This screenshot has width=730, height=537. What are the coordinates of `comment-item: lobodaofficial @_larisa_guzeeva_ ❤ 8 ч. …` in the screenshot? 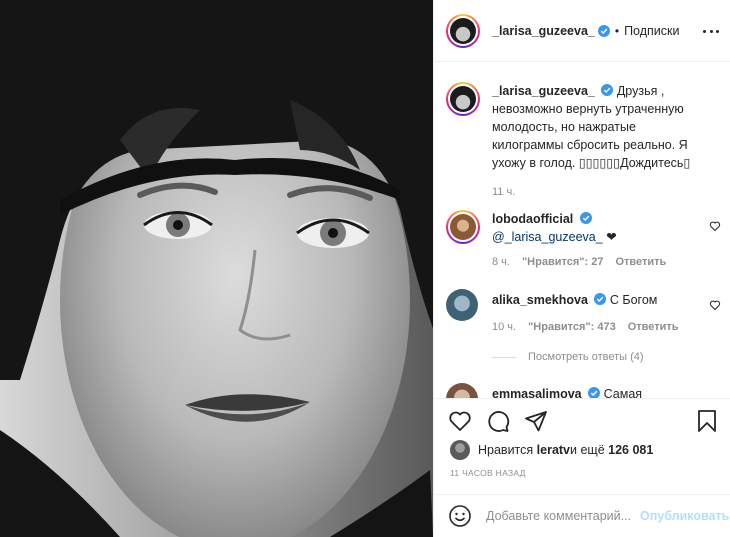 It's located at (583, 239).